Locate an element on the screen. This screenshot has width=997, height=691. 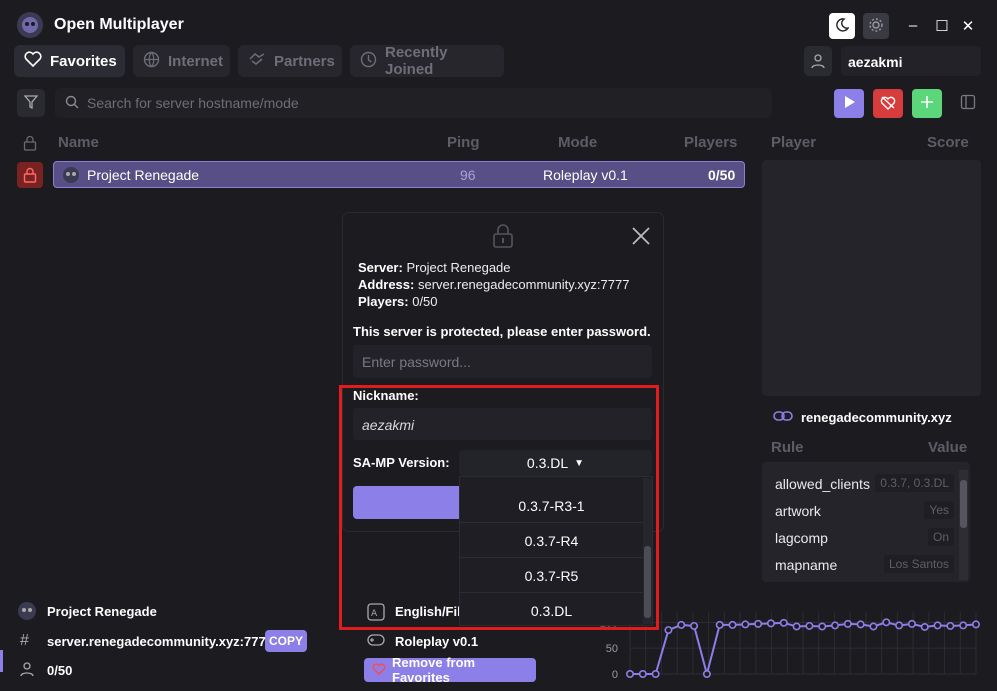
play-button is located at coordinates (849, 103).